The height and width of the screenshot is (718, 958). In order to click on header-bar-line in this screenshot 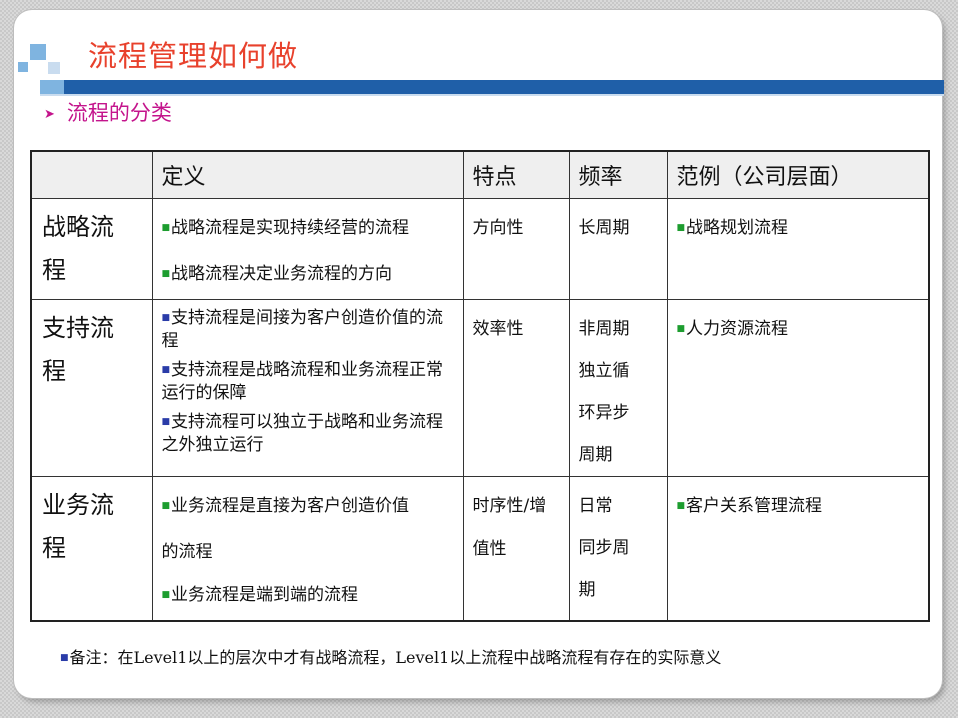, I will do `click(492, 95)`.